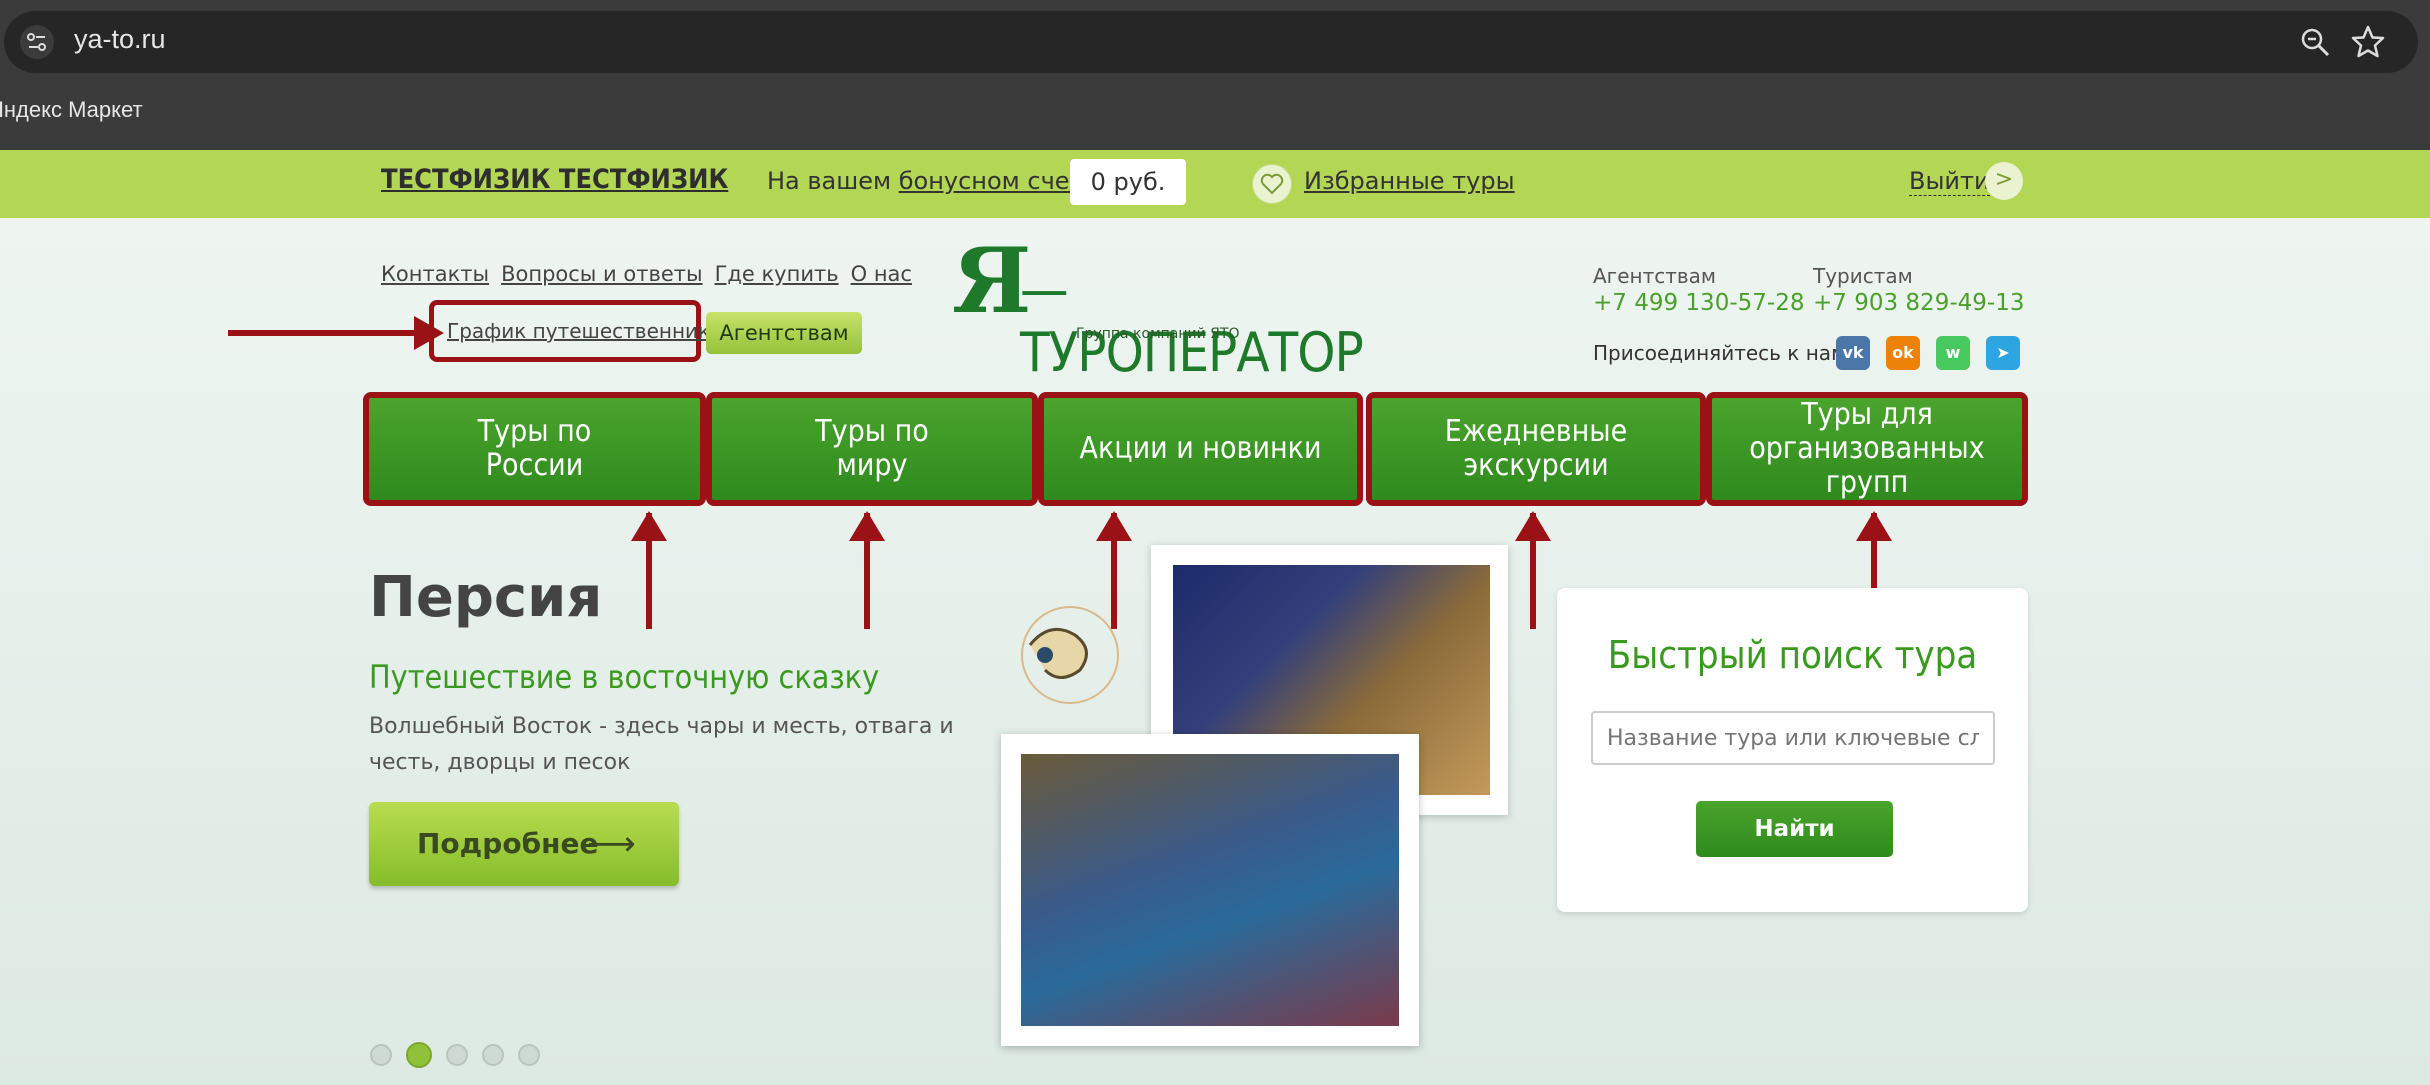 The width and height of the screenshot is (2430, 1085). I want to click on logo-subtitle: Группа компаний ЯТО, so click(1158, 334).